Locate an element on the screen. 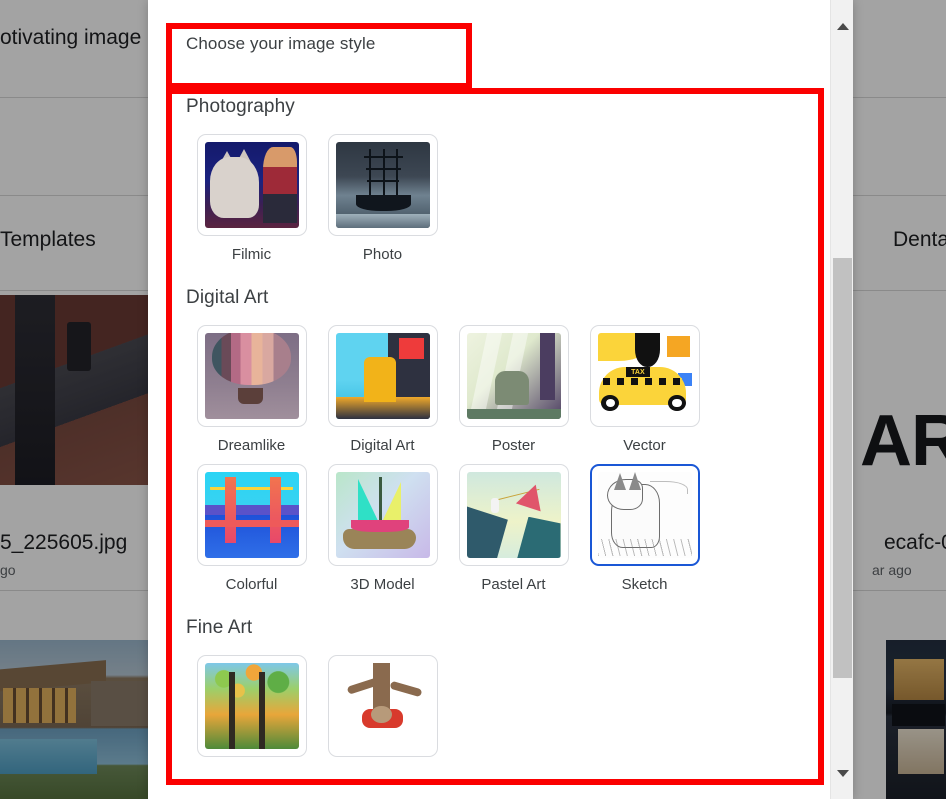  style-option-label: Filmic is located at coordinates (251, 254).